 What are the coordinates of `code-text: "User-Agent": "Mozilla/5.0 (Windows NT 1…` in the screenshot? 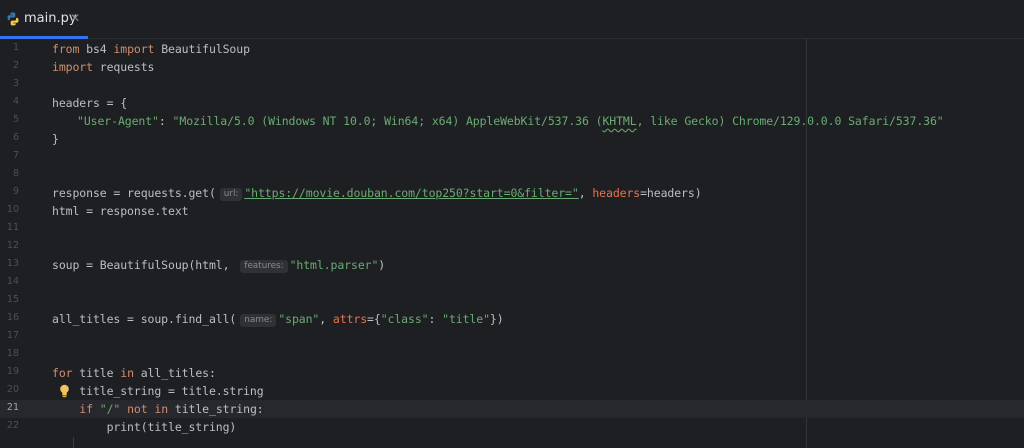 It's located at (510, 121).